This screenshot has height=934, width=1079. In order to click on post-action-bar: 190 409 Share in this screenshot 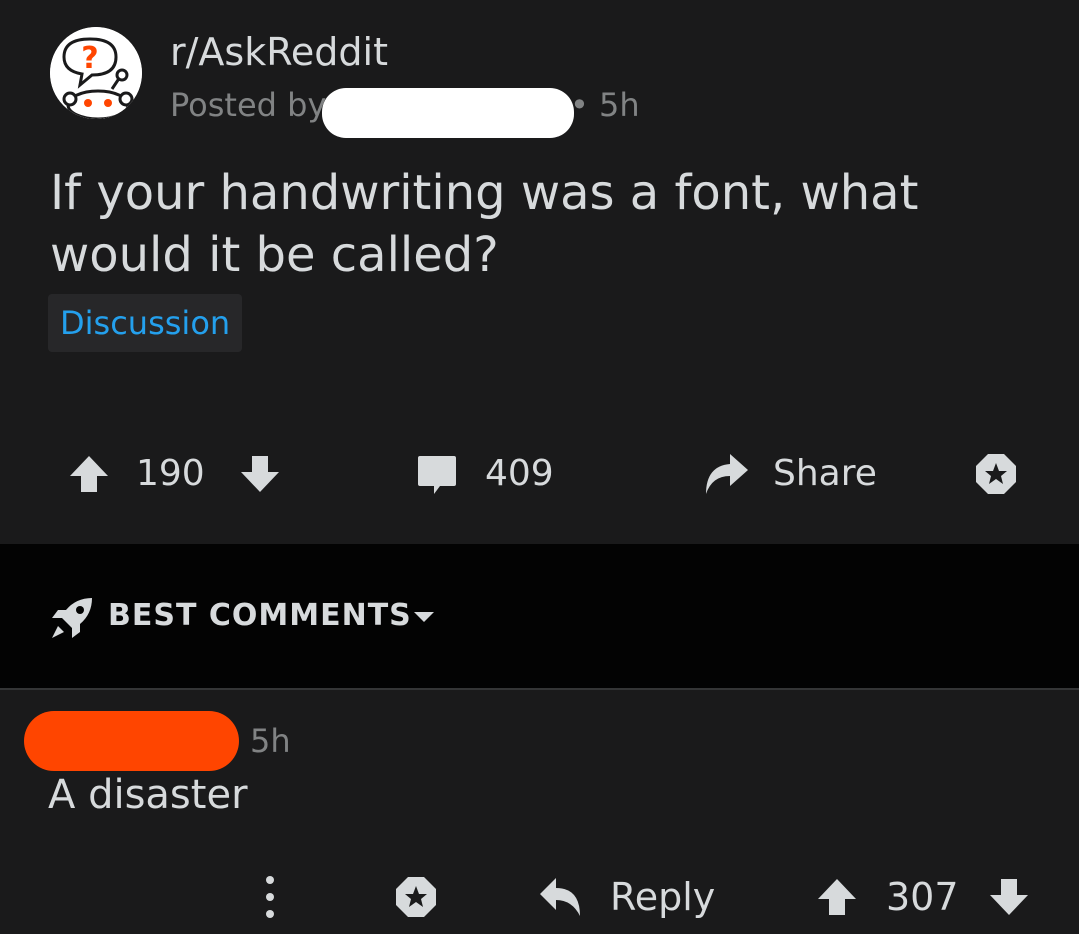, I will do `click(539, 474)`.